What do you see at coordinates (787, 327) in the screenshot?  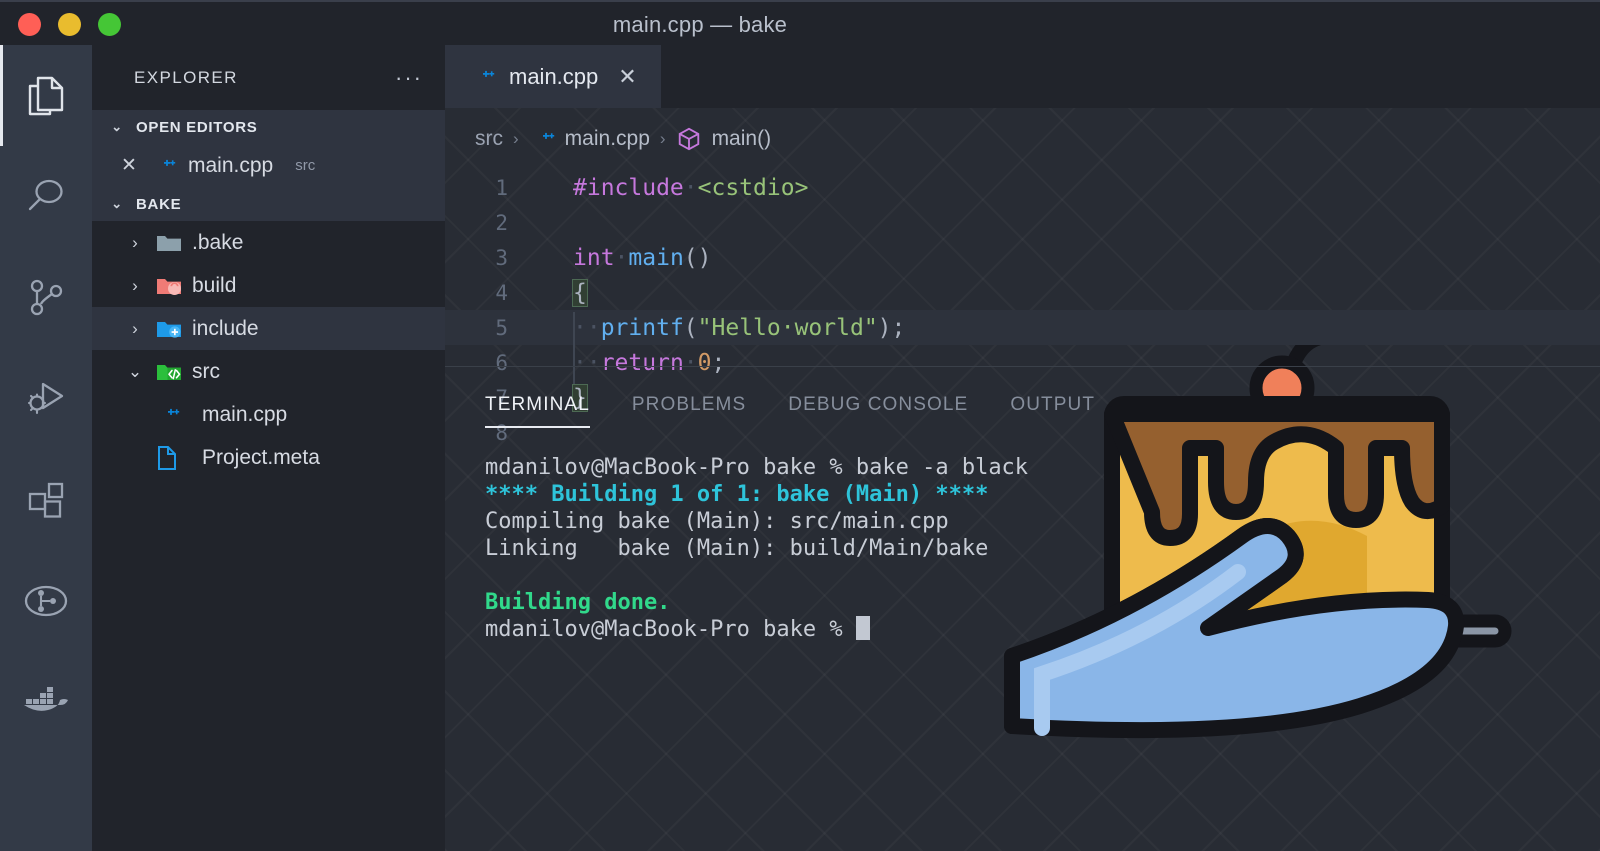 I see `code-token: "Hello·world"` at bounding box center [787, 327].